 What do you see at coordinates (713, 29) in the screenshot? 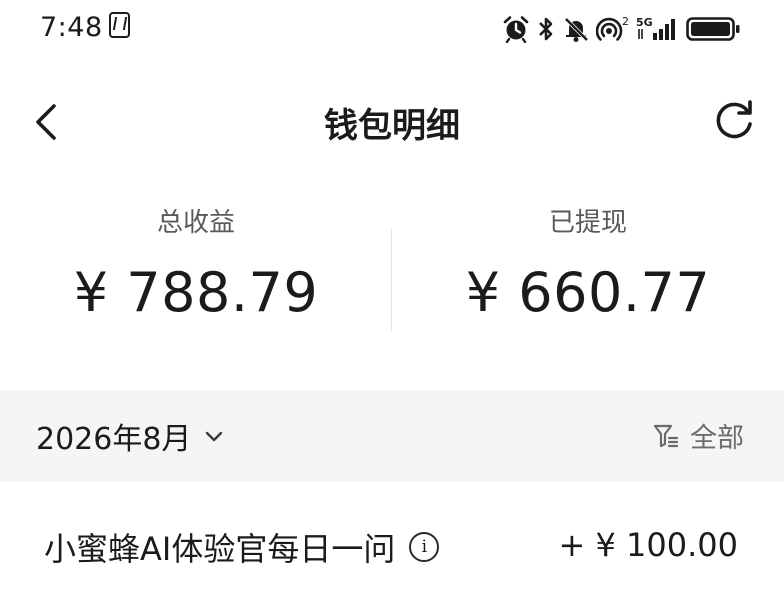
I see `battery-icon` at bounding box center [713, 29].